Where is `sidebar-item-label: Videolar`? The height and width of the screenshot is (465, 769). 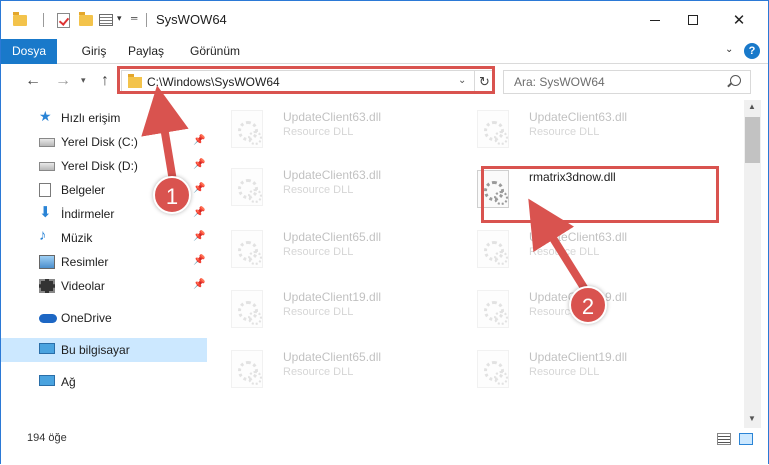 sidebar-item-label: Videolar is located at coordinates (83, 286).